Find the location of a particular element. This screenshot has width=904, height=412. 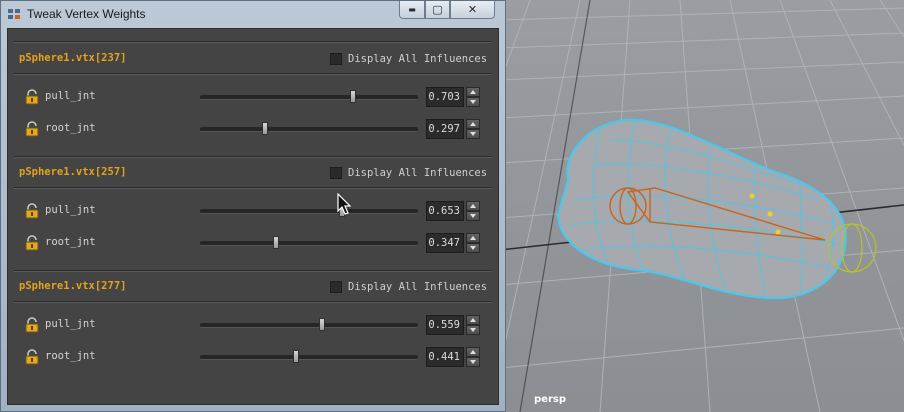

window-title: Tweak Vertex Weights is located at coordinates (86, 14).